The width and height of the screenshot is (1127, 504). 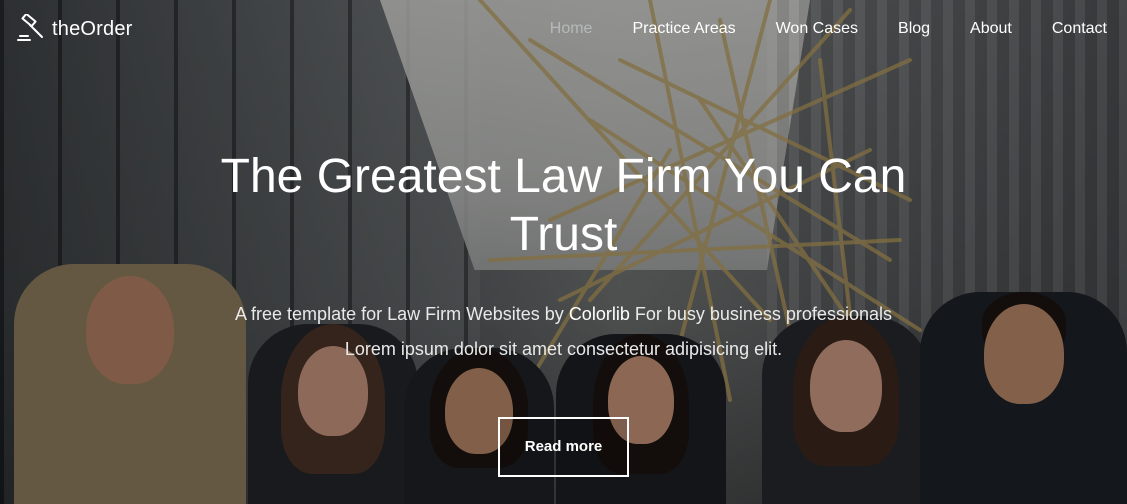 What do you see at coordinates (92, 28) in the screenshot?
I see `brand-name: theOrder` at bounding box center [92, 28].